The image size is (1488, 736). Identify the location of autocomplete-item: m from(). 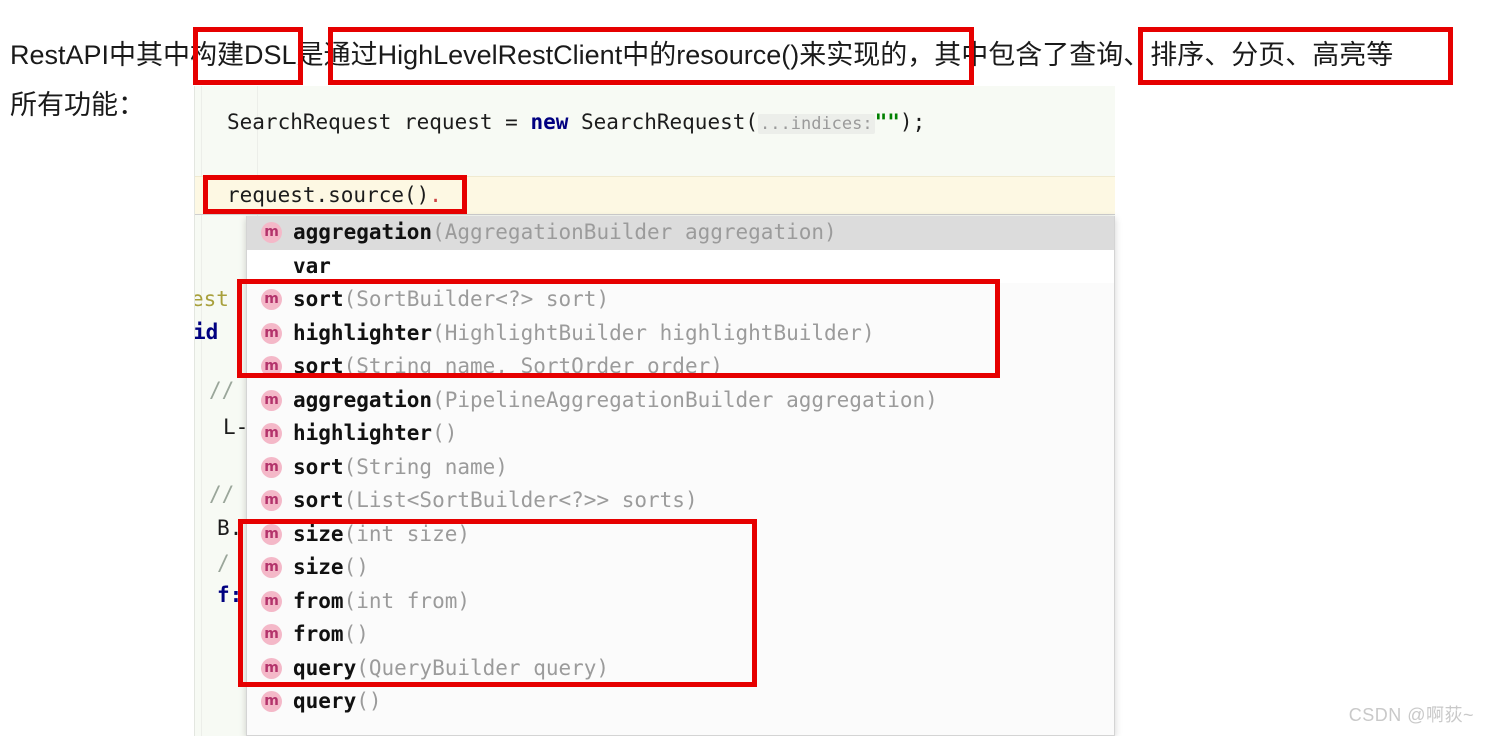
(680, 635).